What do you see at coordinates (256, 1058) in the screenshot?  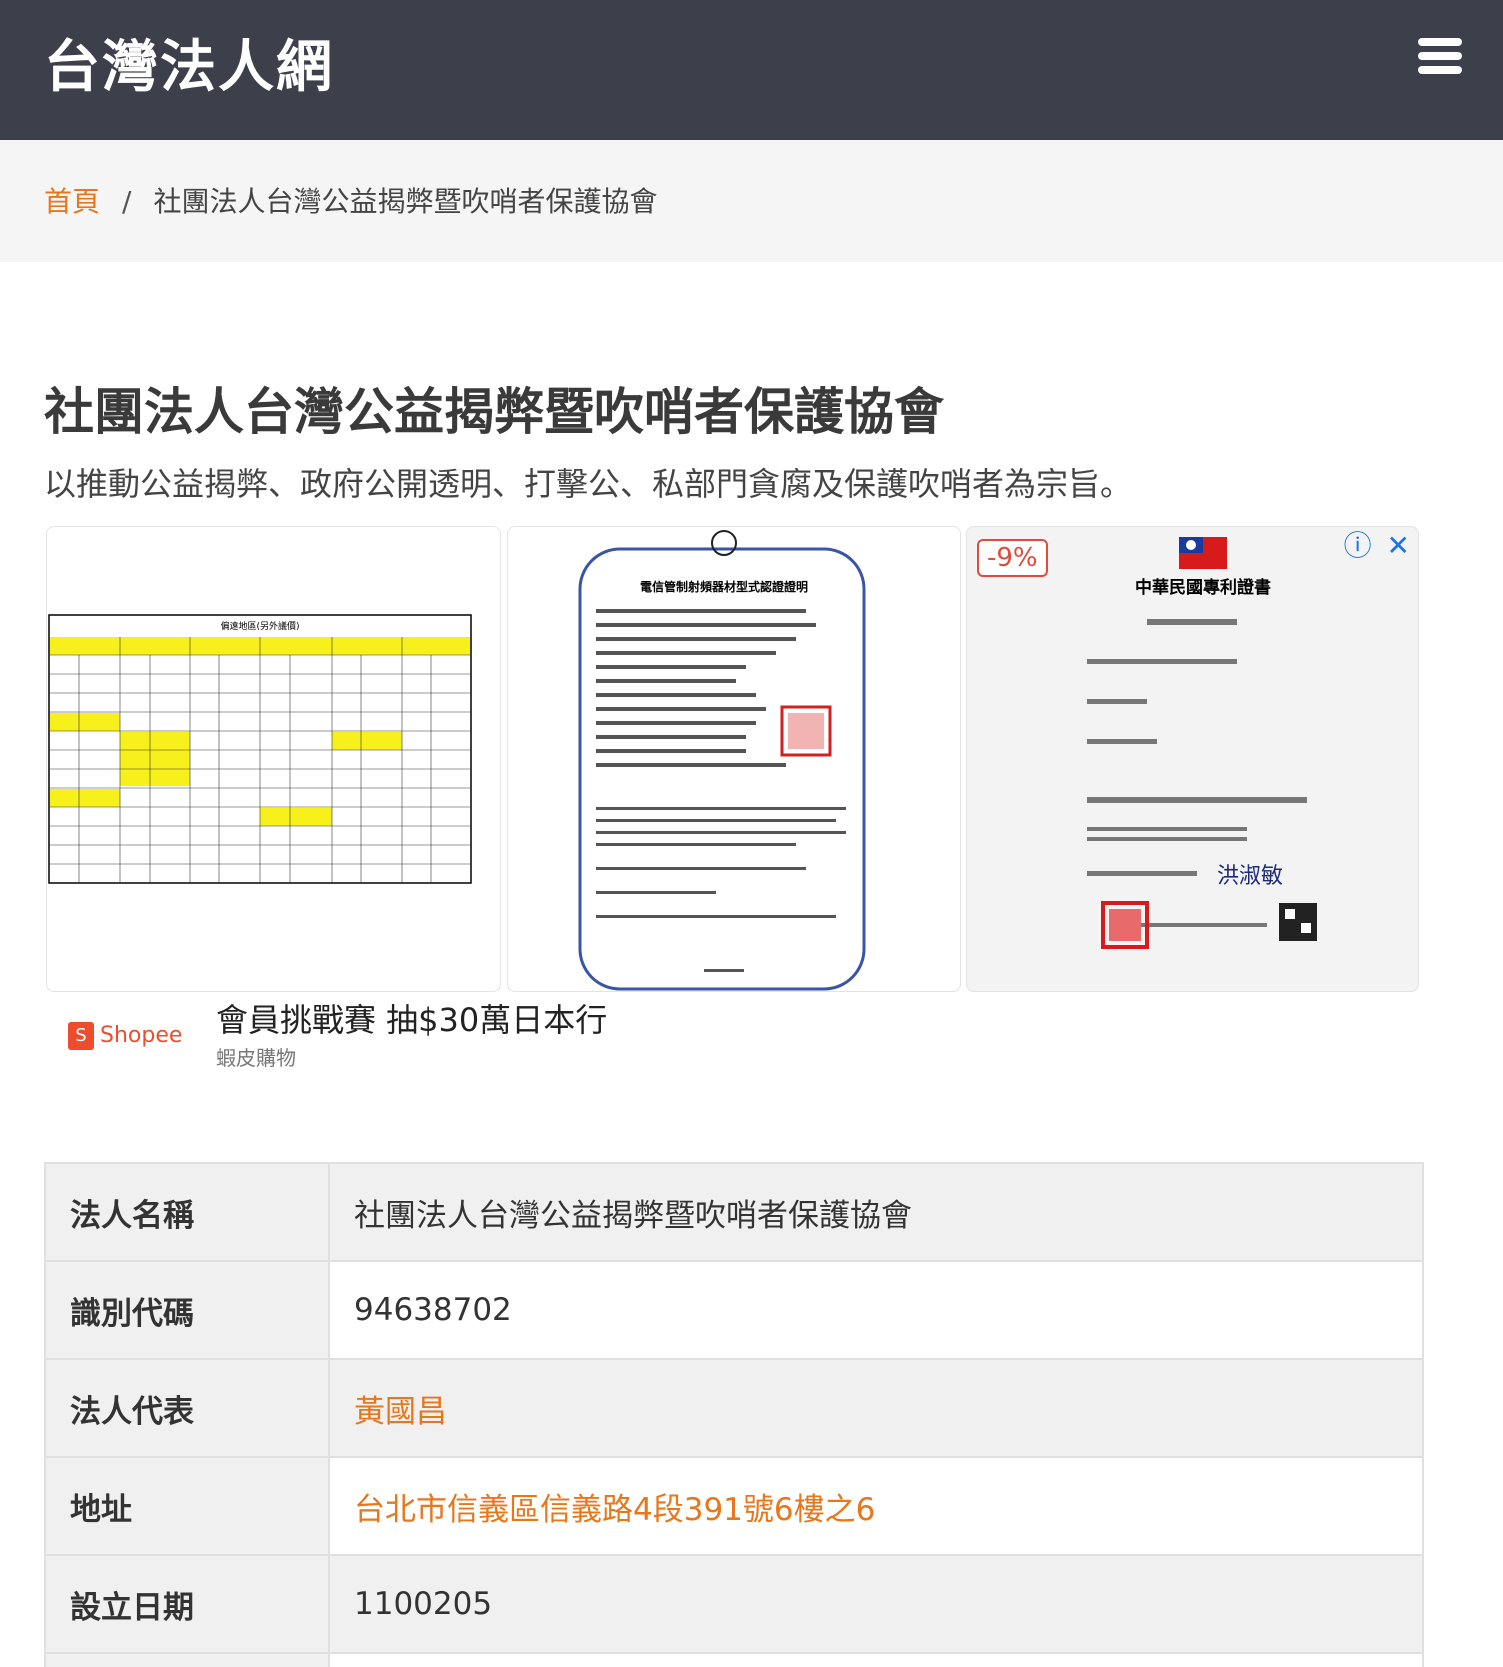 I see `ad-advertiser: 蝦皮購物` at bounding box center [256, 1058].